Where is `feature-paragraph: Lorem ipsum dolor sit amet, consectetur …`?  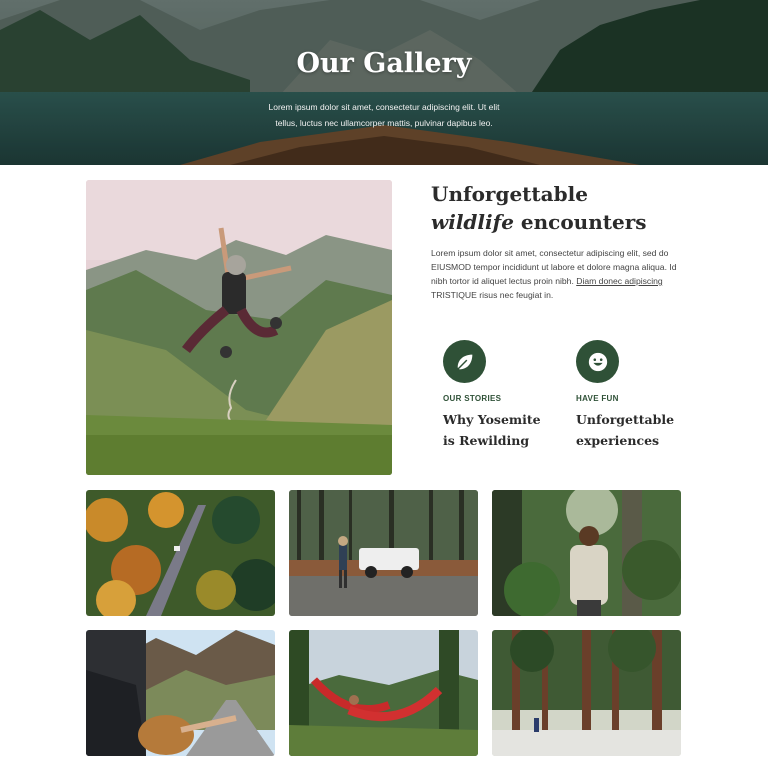
feature-paragraph: Lorem ipsum dolor sit amet, consectetur … is located at coordinates (556, 274).